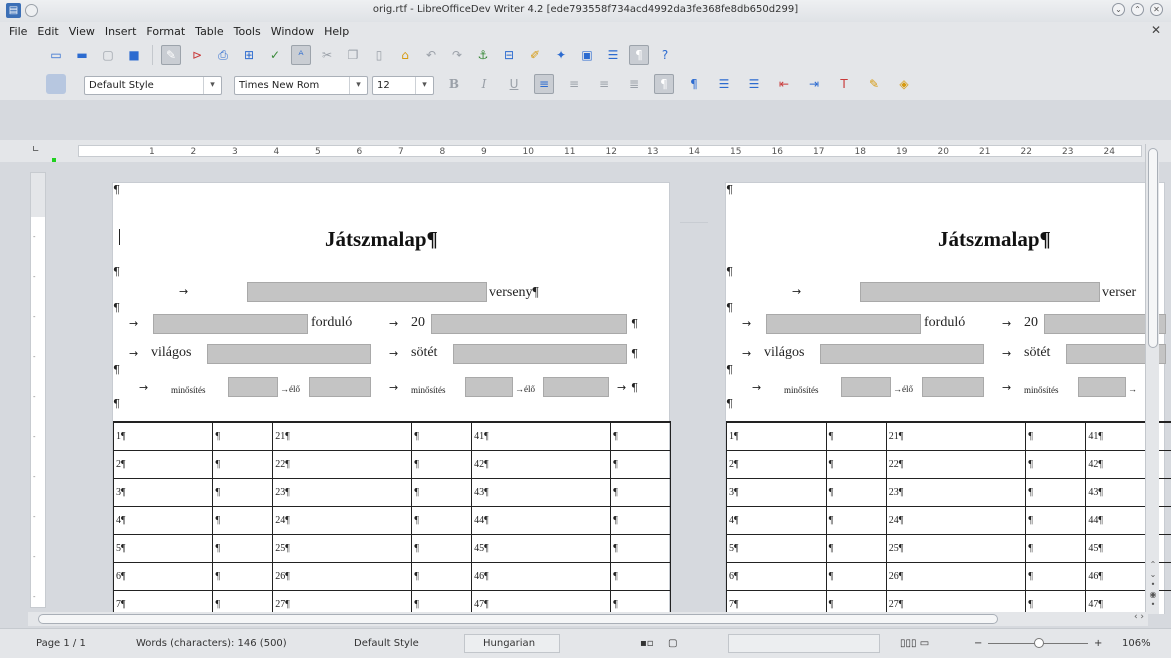  What do you see at coordinates (121, 31) in the screenshot?
I see `menu-insert: Insert` at bounding box center [121, 31].